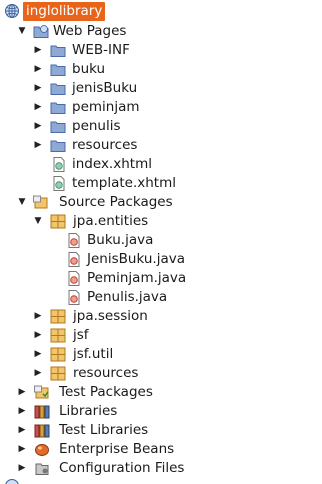 The width and height of the screenshot is (322, 484). I want to click on tree-node-source-packages: ▼ Source Packages, so click(161, 202).